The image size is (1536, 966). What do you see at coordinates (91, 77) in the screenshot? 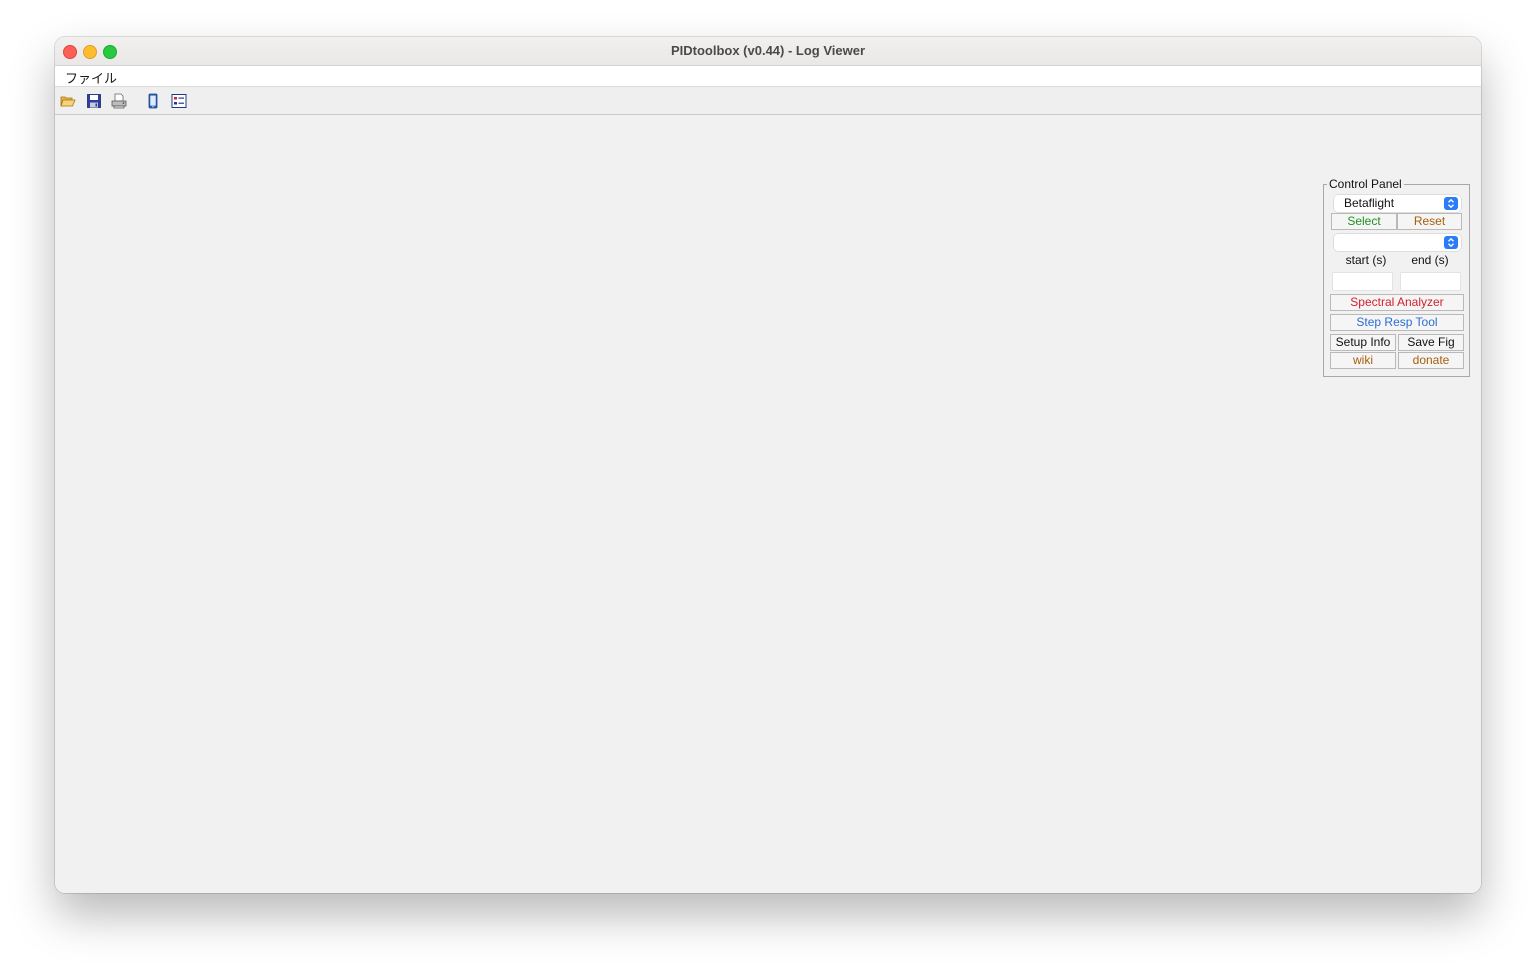
I see `menu-file: ファイル` at bounding box center [91, 77].